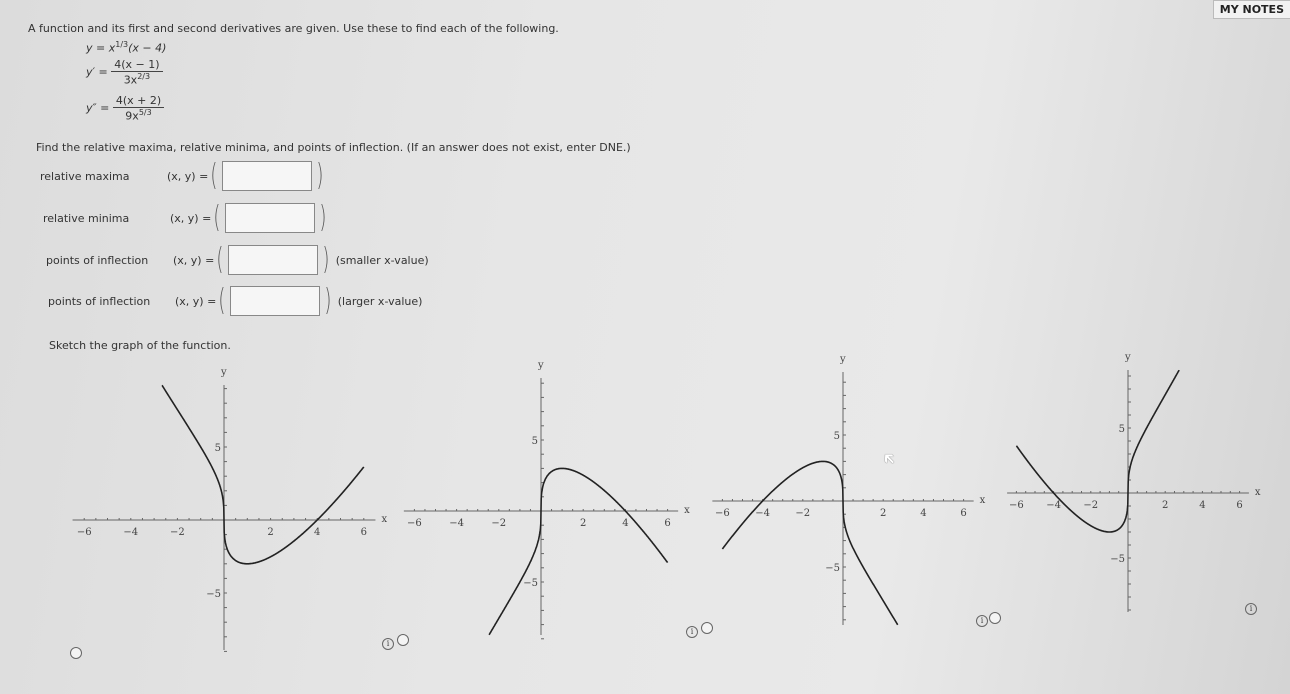  What do you see at coordinates (76, 653) in the screenshot?
I see `graph-option-1-radio` at bounding box center [76, 653].